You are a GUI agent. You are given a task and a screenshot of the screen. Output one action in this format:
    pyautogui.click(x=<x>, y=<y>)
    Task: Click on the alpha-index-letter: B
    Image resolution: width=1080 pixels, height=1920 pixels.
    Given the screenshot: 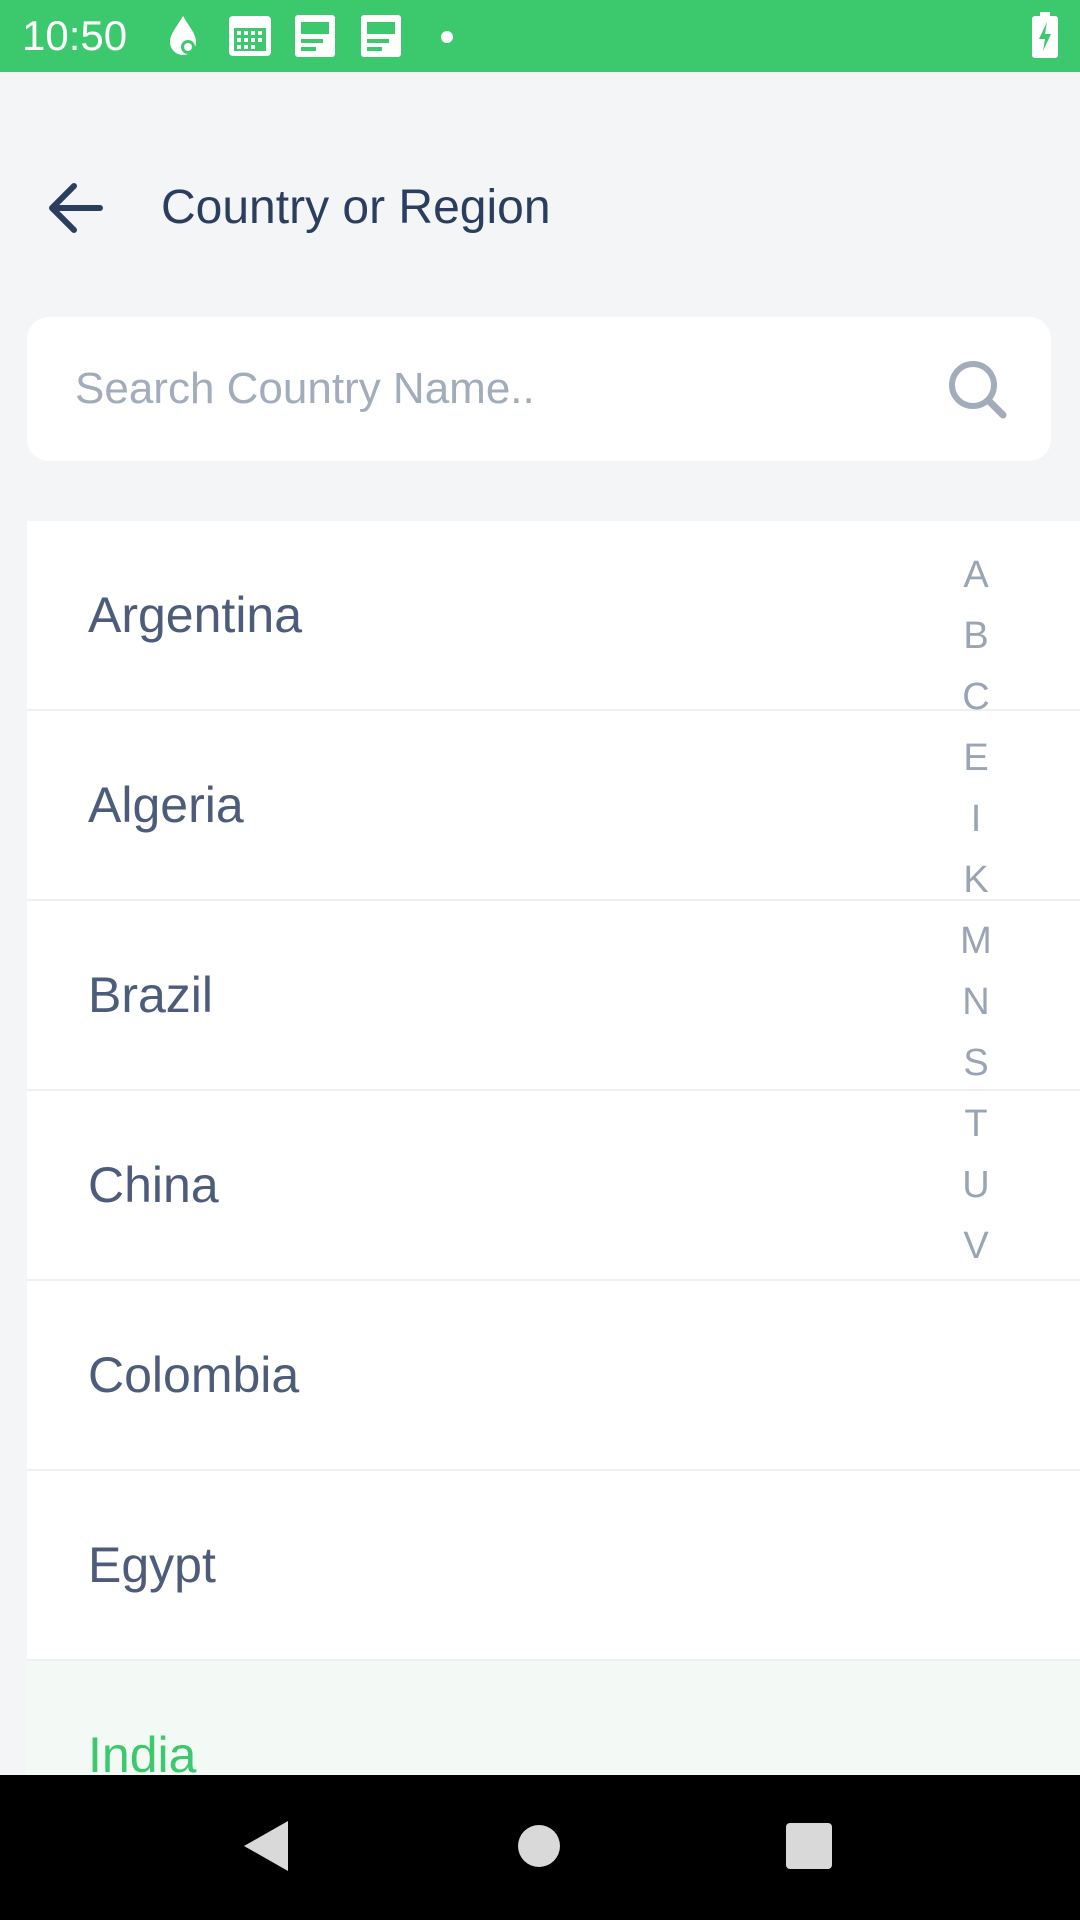 What is the action you would take?
    pyautogui.click(x=976, y=636)
    